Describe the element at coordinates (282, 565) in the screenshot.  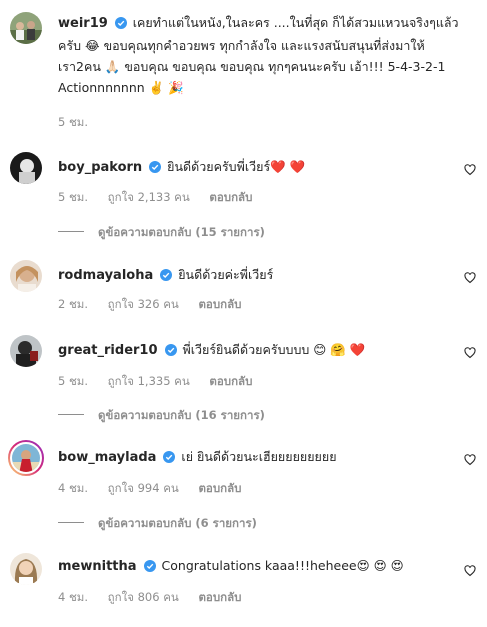
I see `comment-text: Congratulations kaaa!!!heheee😍 😍 😍` at that location.